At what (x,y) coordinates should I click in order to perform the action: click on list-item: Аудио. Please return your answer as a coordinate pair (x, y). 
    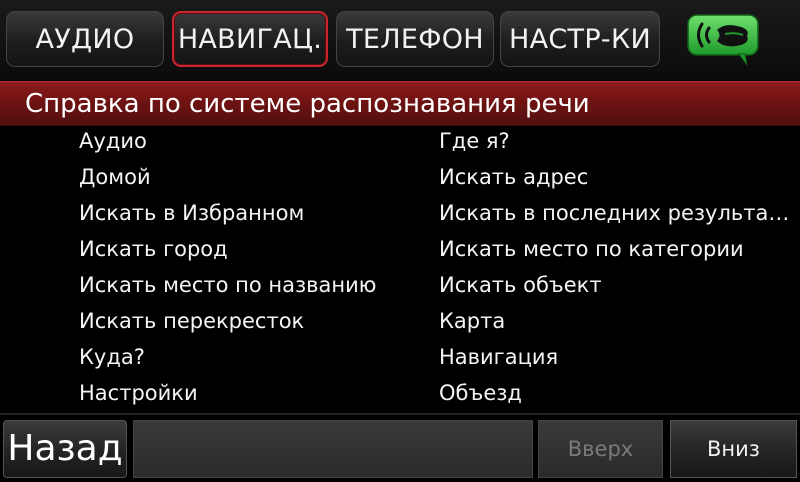
    Looking at the image, I should click on (249, 141).